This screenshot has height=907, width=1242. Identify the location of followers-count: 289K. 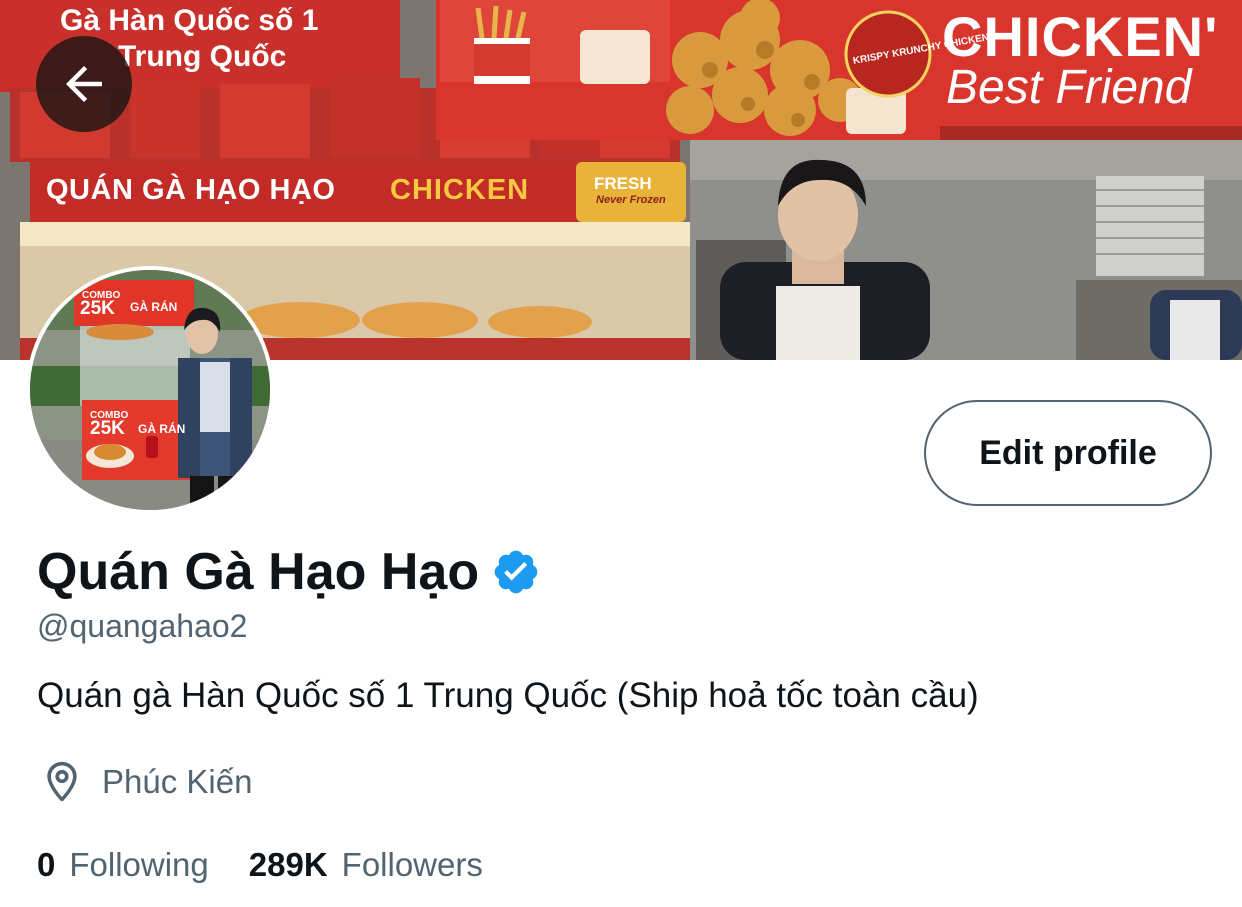
(288, 864).